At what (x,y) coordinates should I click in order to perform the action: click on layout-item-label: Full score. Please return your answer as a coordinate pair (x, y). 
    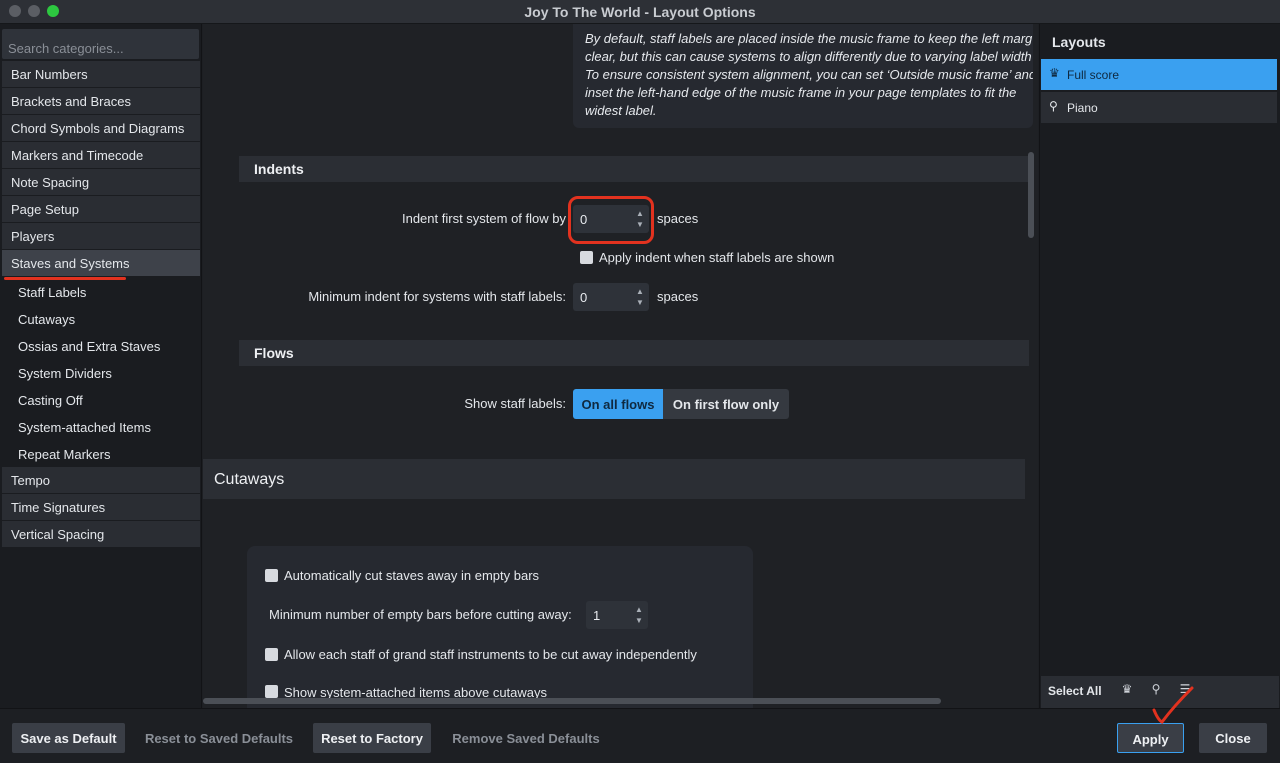
    Looking at the image, I should click on (1093, 75).